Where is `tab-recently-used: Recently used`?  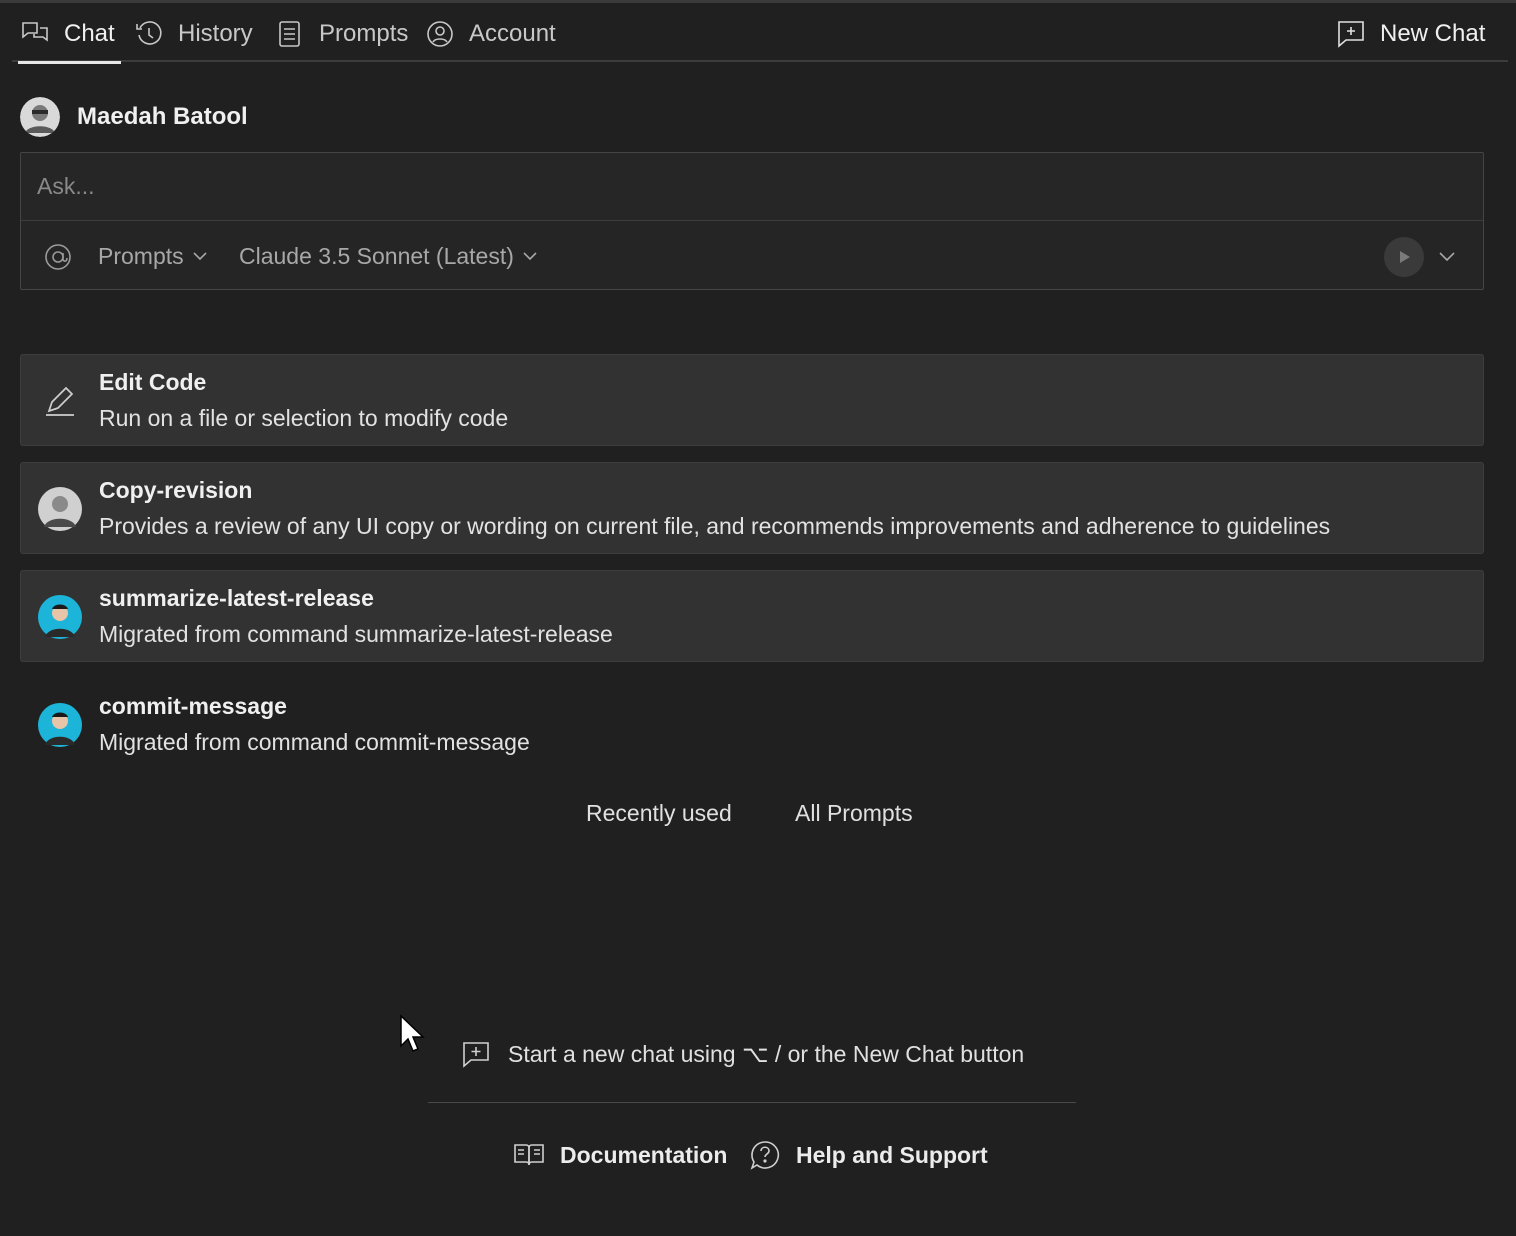
tab-recently-used: Recently used is located at coordinates (659, 813).